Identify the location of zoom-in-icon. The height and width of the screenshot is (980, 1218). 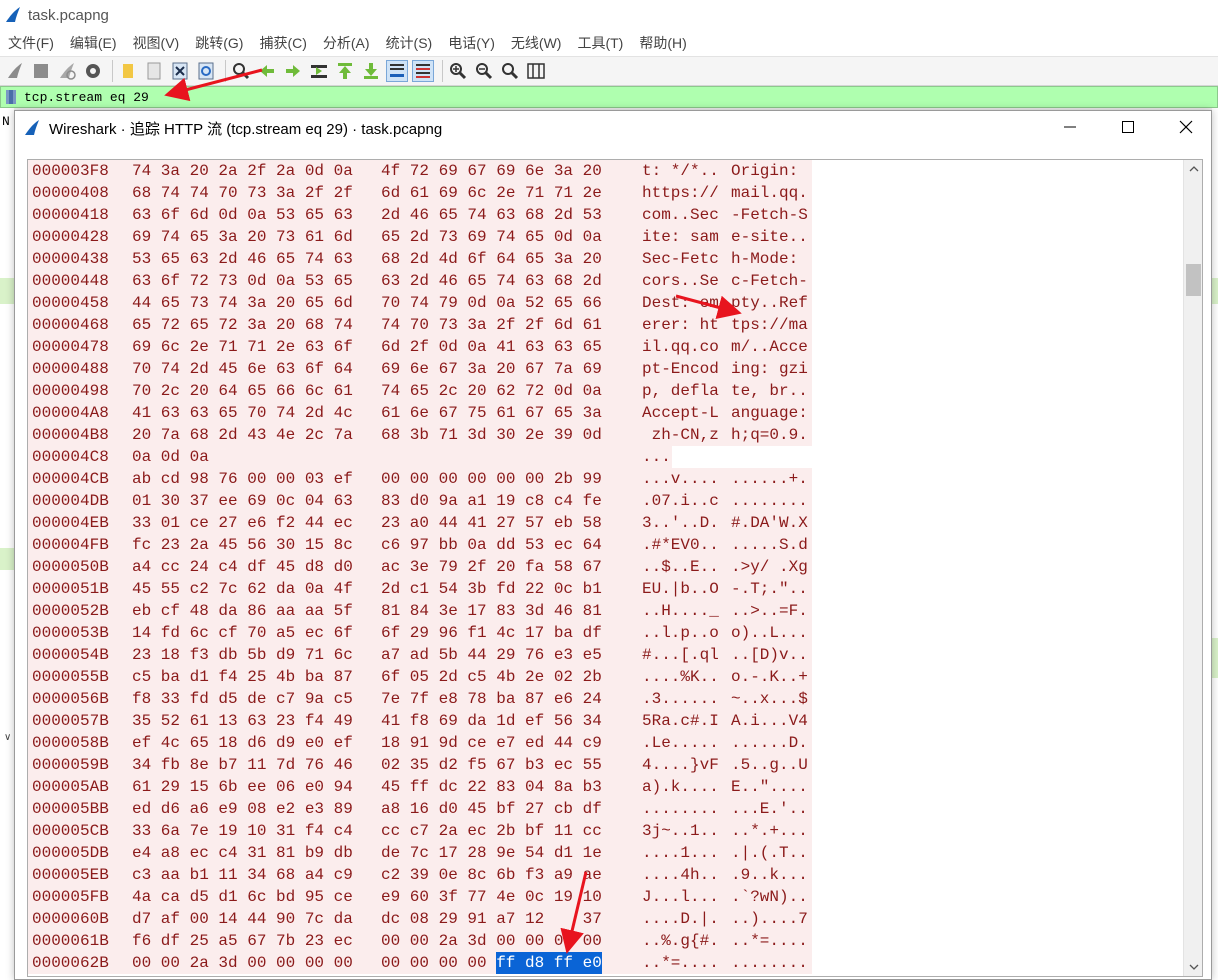
(458, 71).